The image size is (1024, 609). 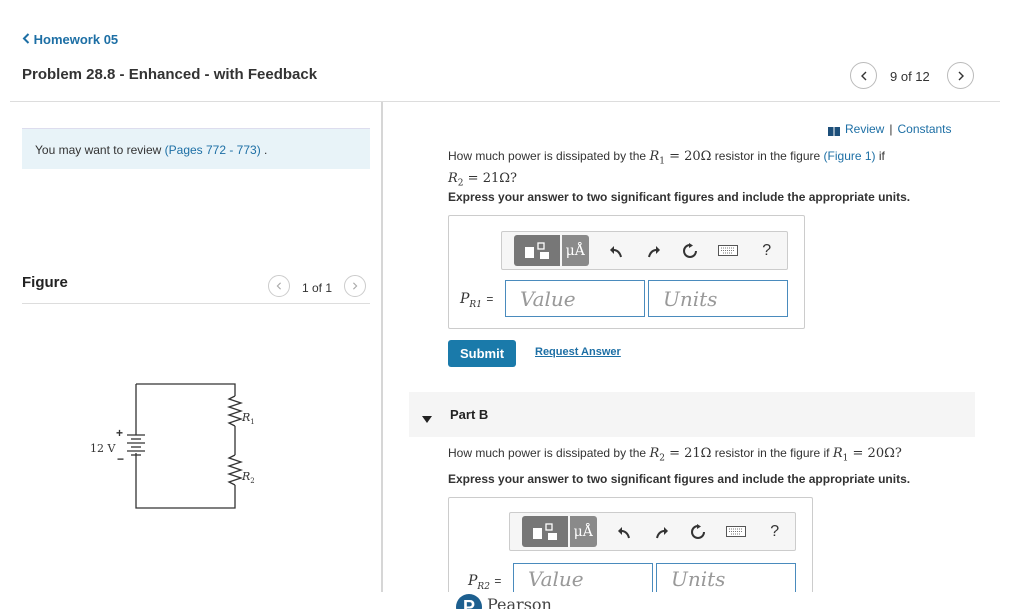 I want to click on part-a-template-group: μÅ, so click(x=551, y=250).